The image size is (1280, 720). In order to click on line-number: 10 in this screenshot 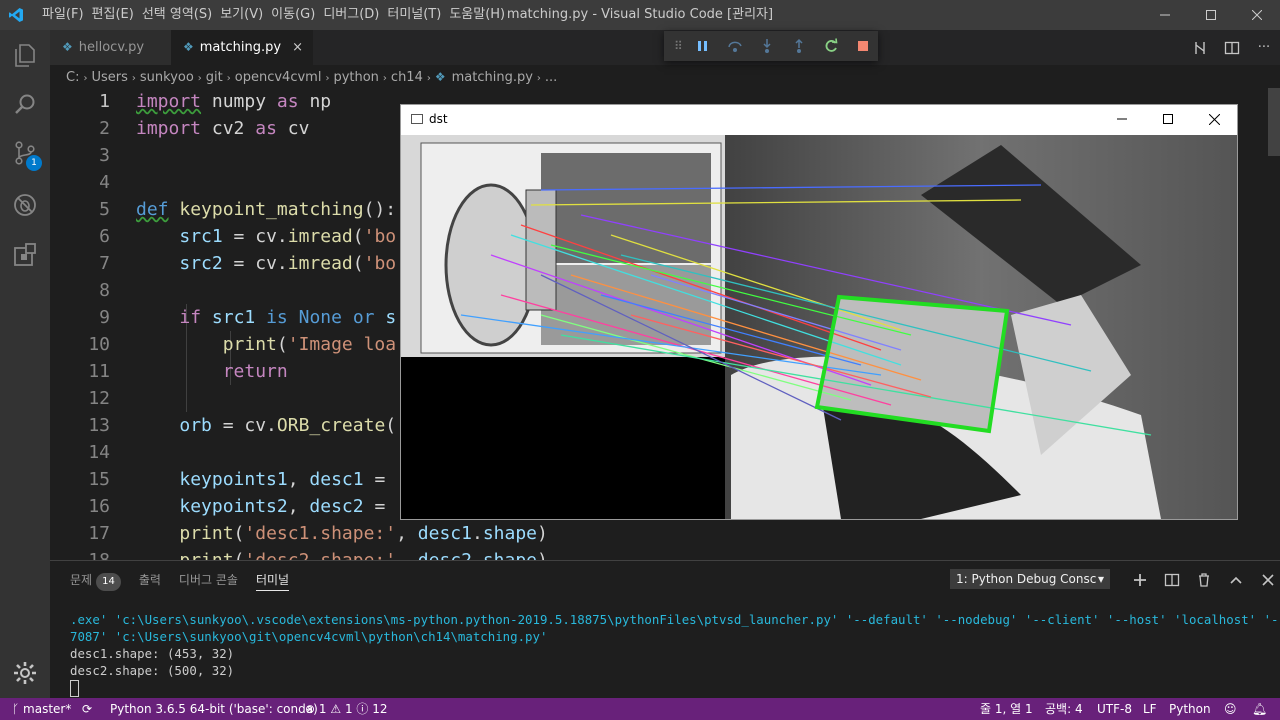, I will do `click(99, 344)`.